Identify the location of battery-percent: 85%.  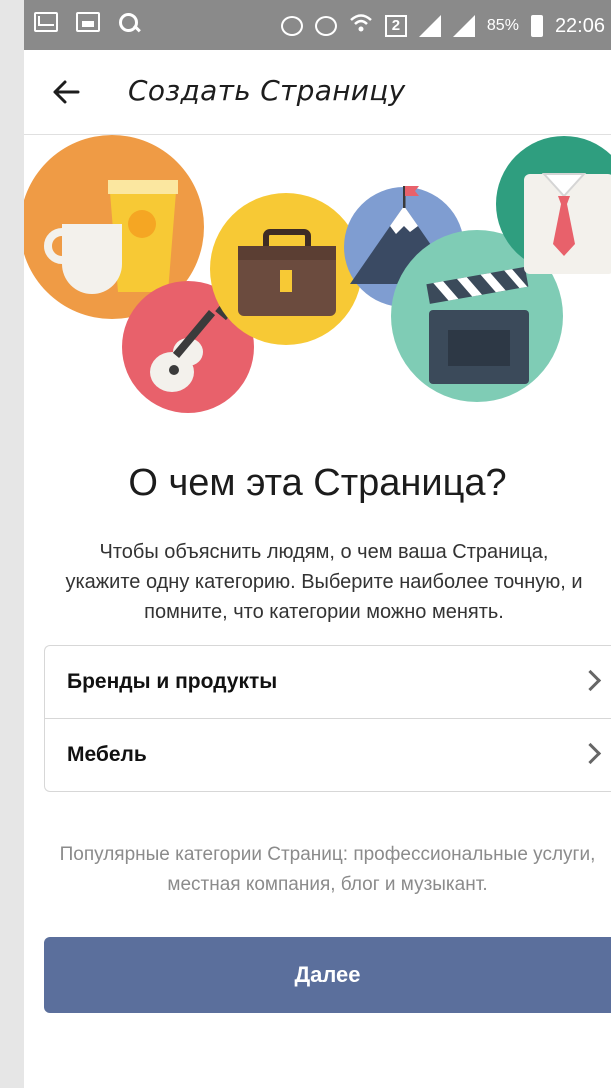
(502, 25).